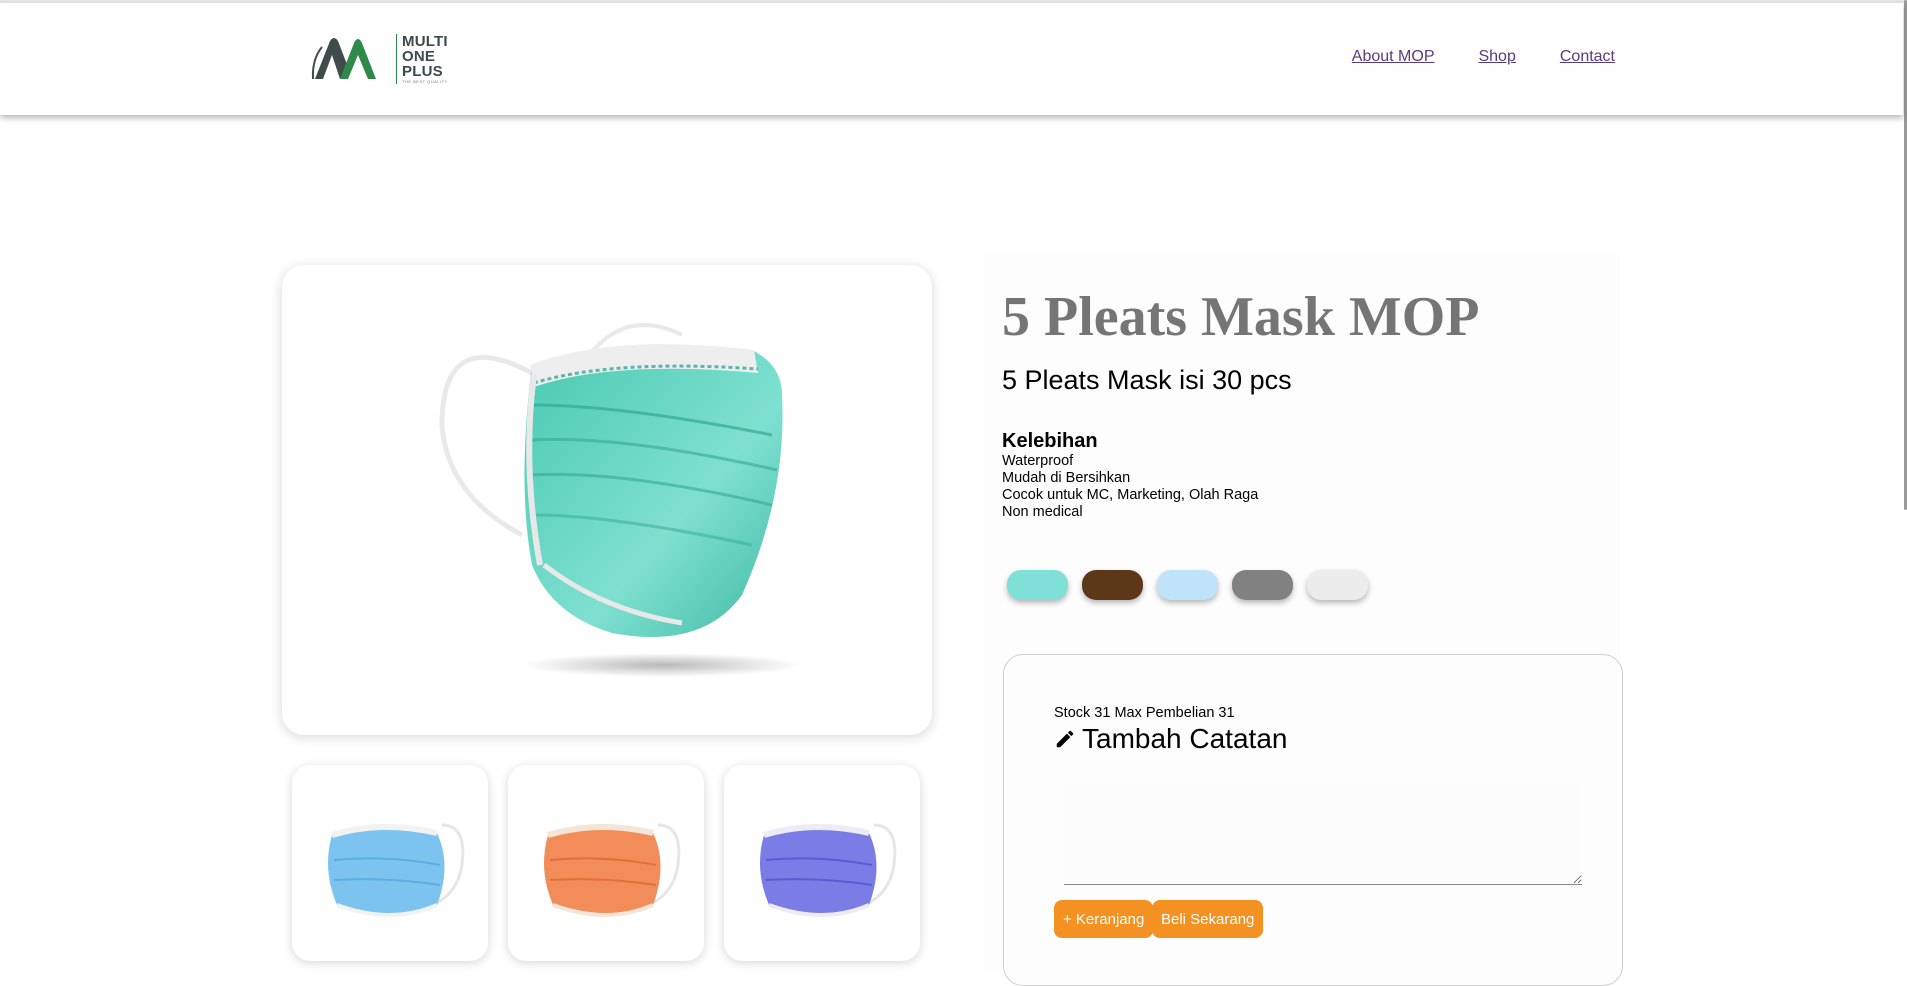 The image size is (1907, 986). I want to click on logo-line-1: MULTI, so click(425, 41).